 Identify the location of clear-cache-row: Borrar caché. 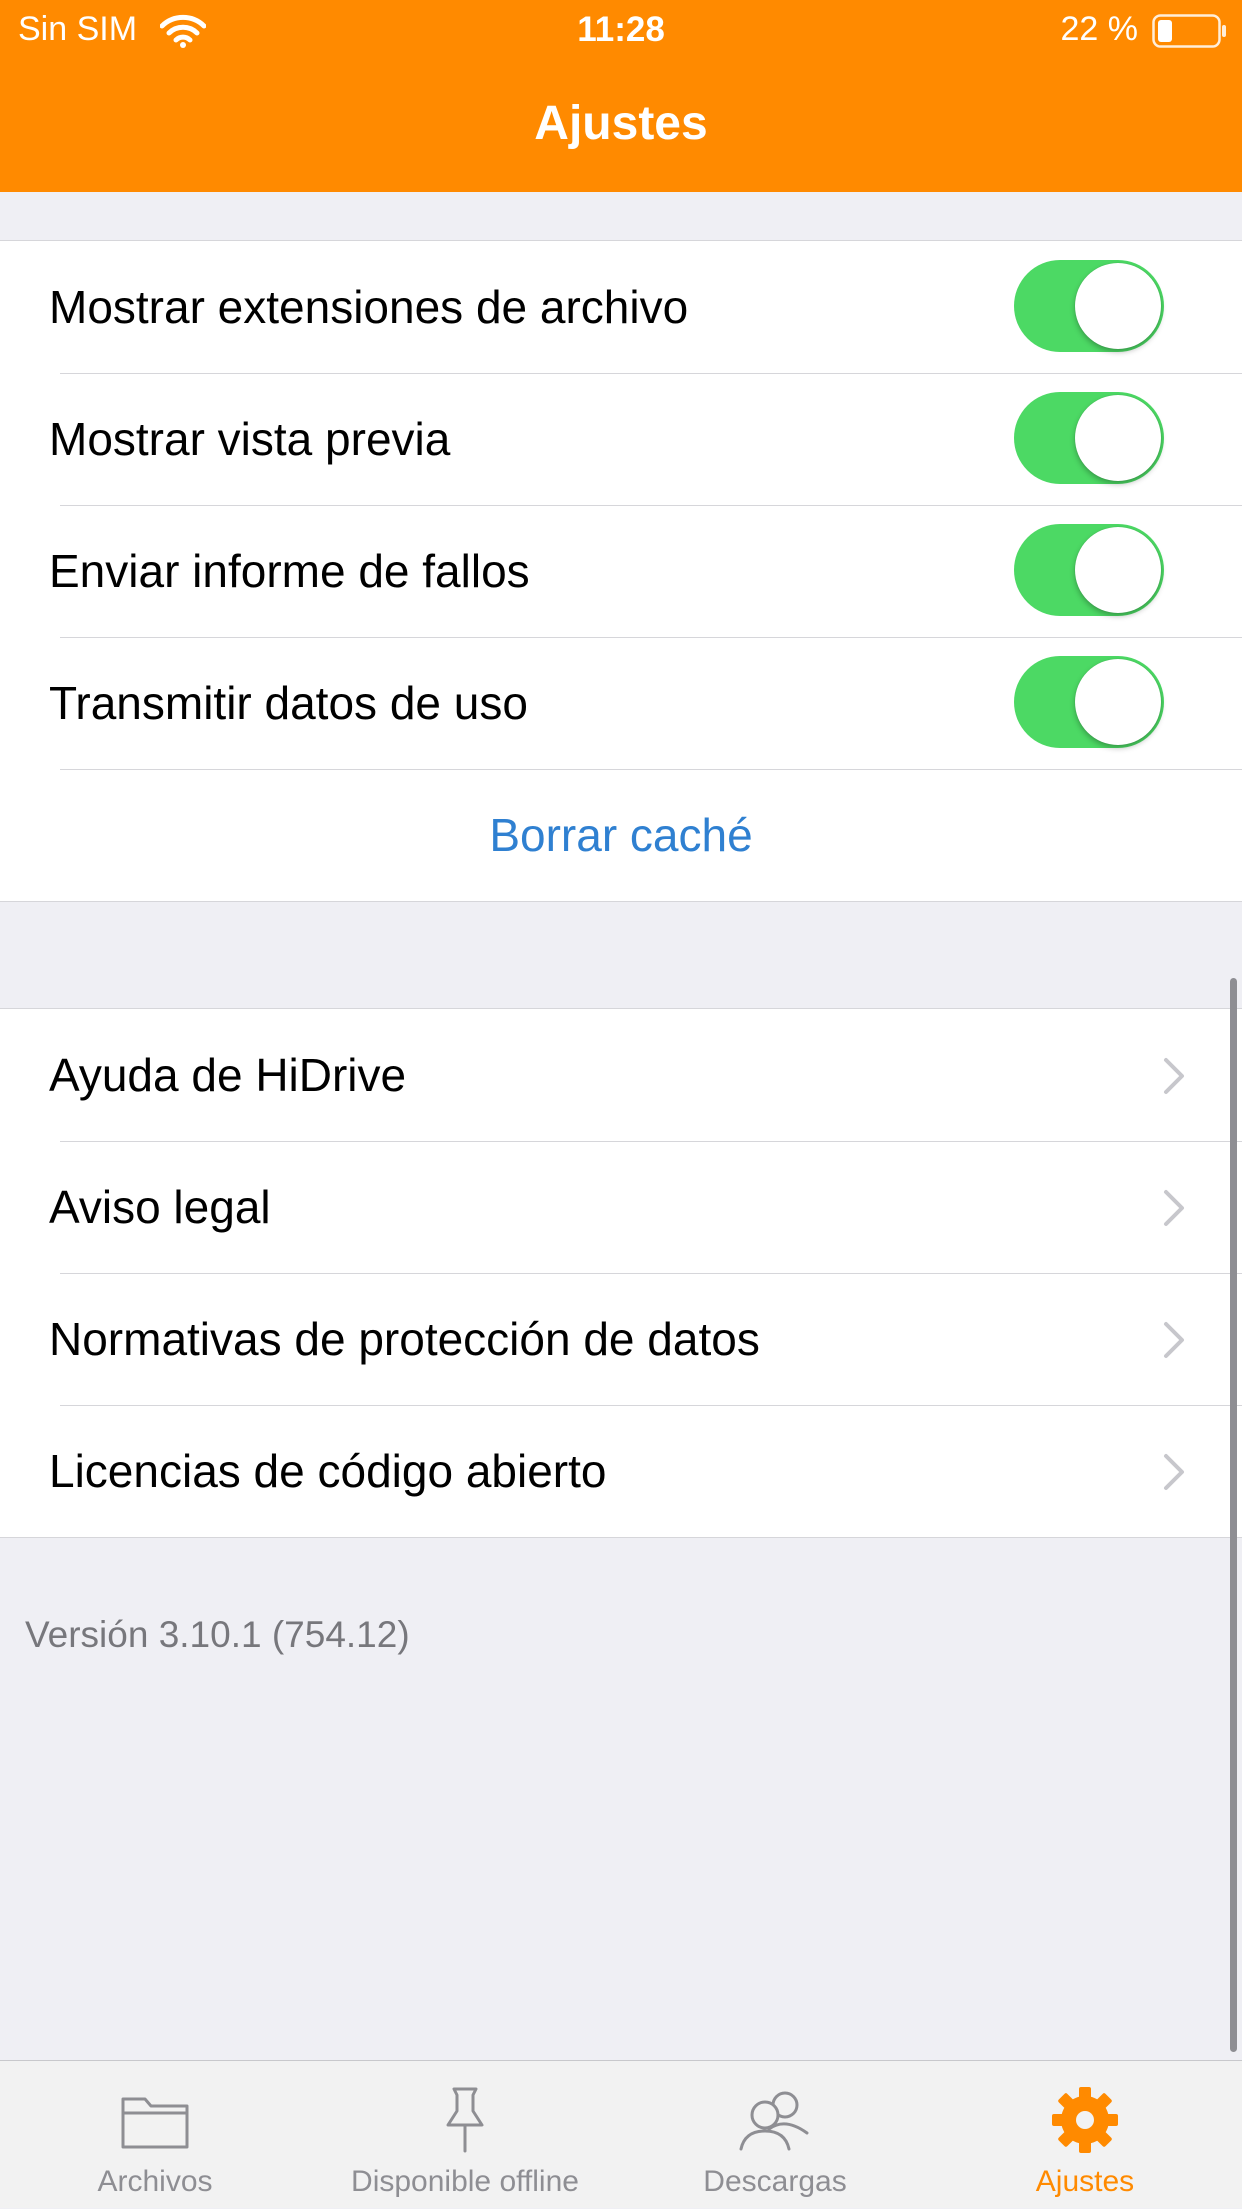
(621, 835).